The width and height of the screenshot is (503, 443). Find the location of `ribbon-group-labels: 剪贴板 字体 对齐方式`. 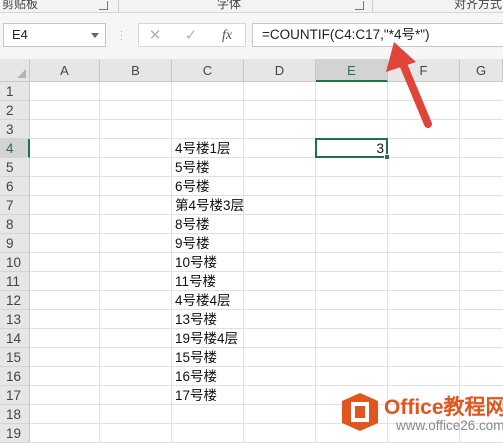

ribbon-group-labels: 剪贴板 字体 对齐方式 is located at coordinates (251, 6).